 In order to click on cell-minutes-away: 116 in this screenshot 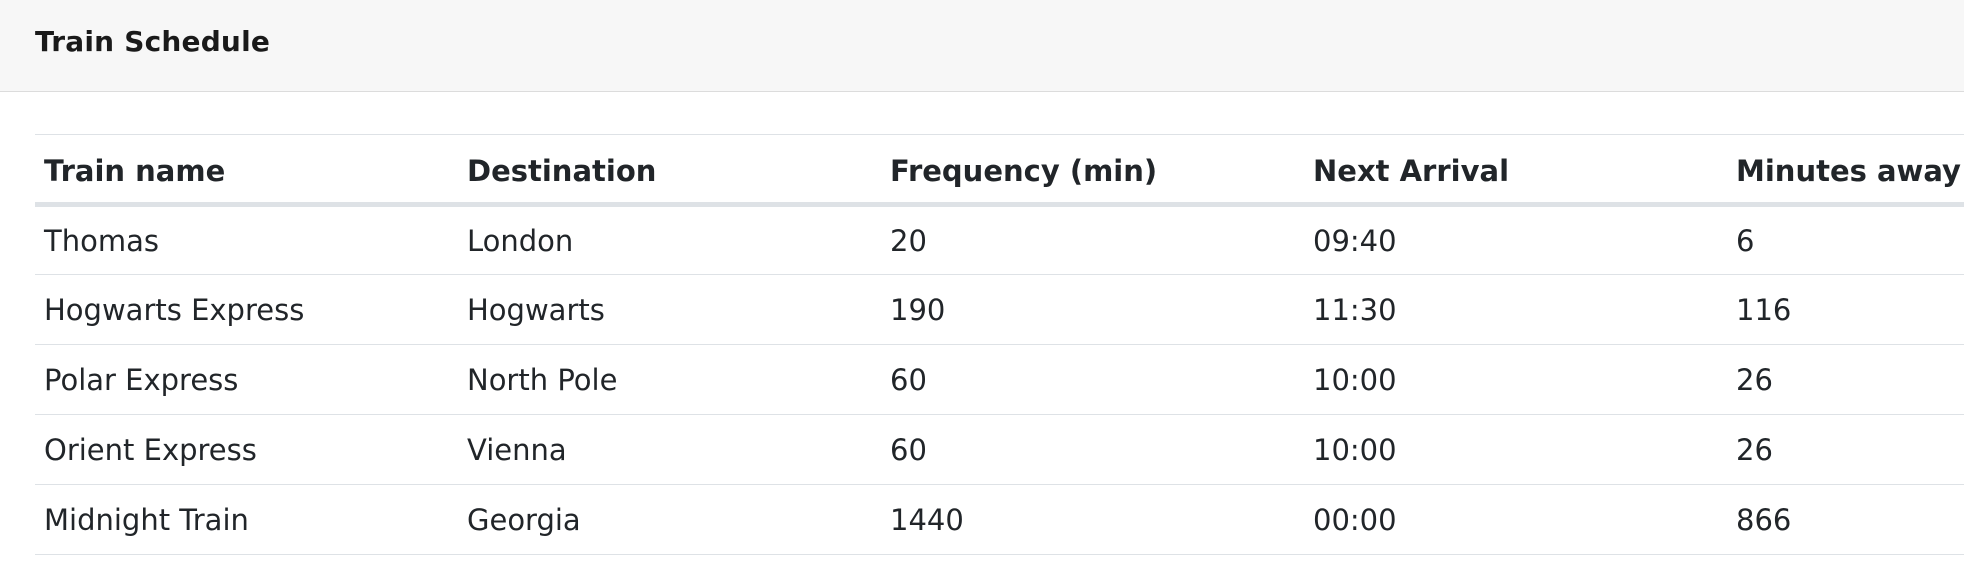, I will do `click(1845, 309)`.